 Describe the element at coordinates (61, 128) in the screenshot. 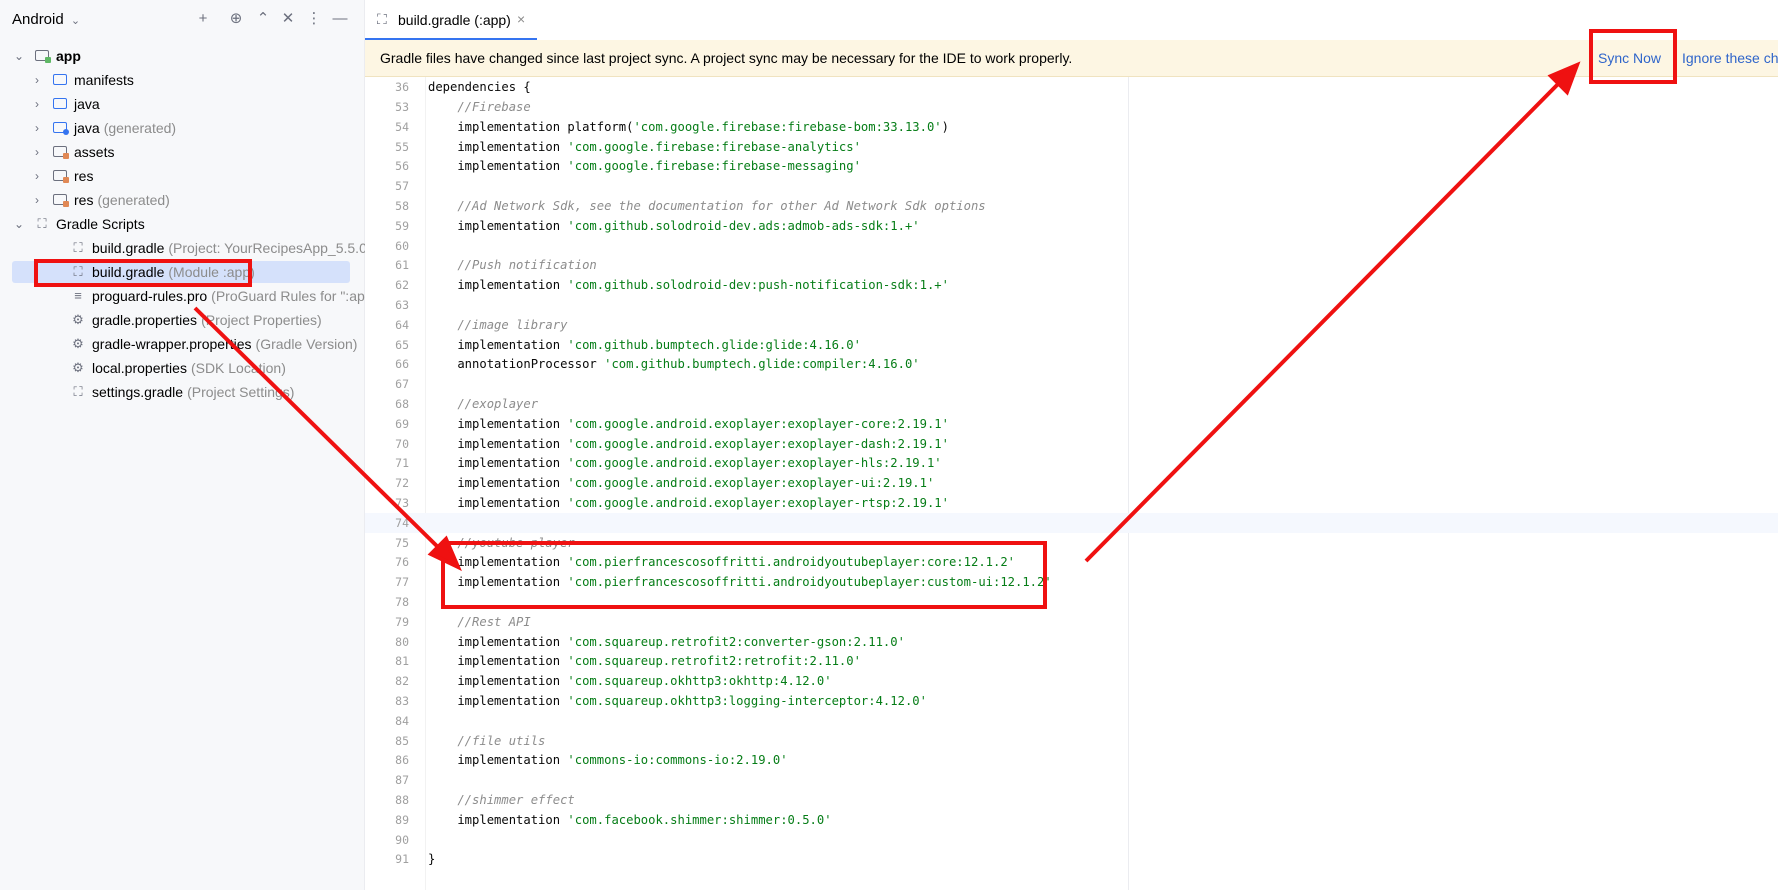

I see `generated-folder-icon` at that location.